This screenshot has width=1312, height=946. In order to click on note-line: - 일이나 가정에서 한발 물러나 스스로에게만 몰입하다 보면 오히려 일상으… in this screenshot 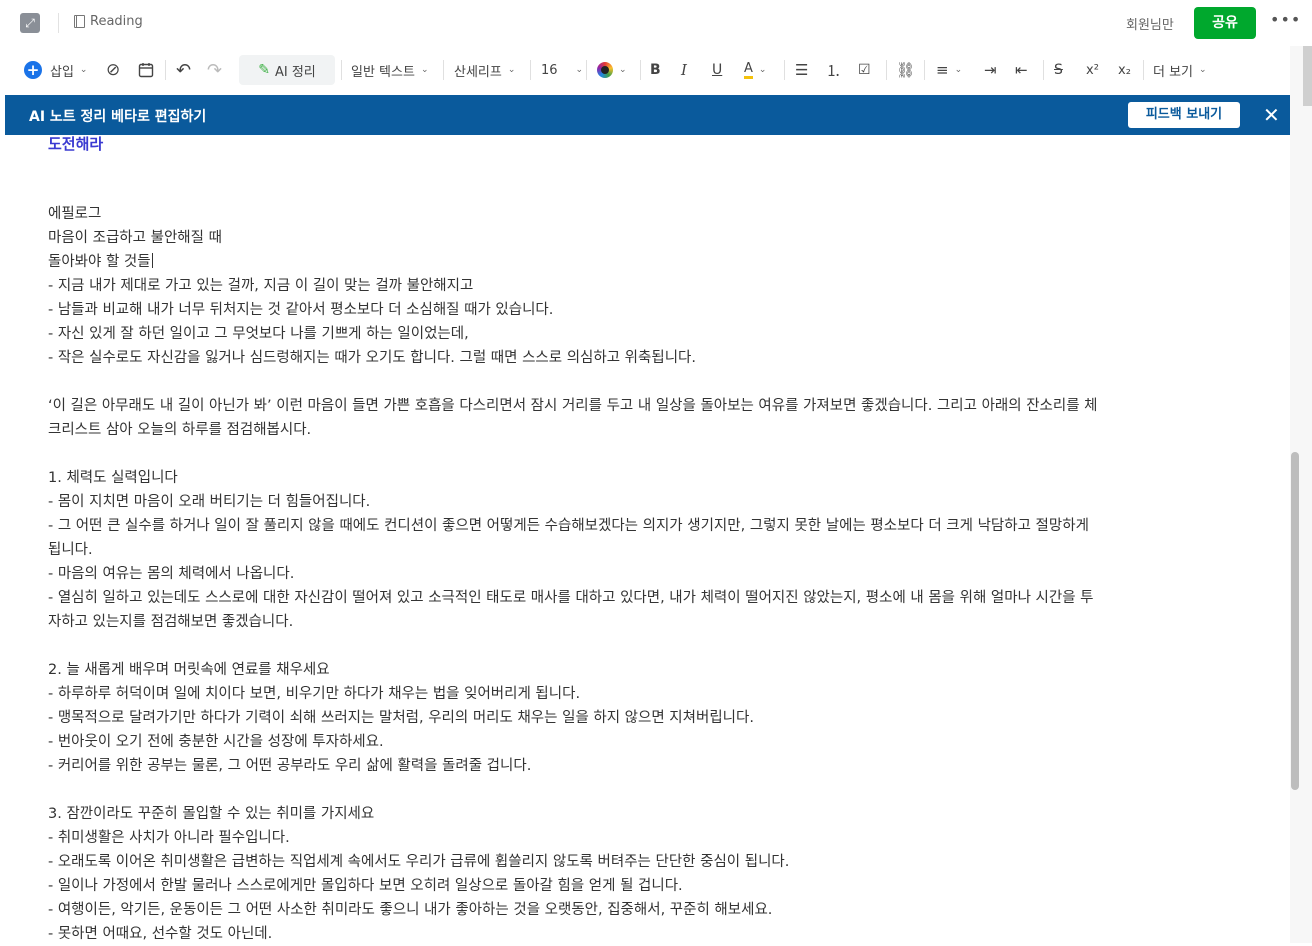, I will do `click(365, 886)`.